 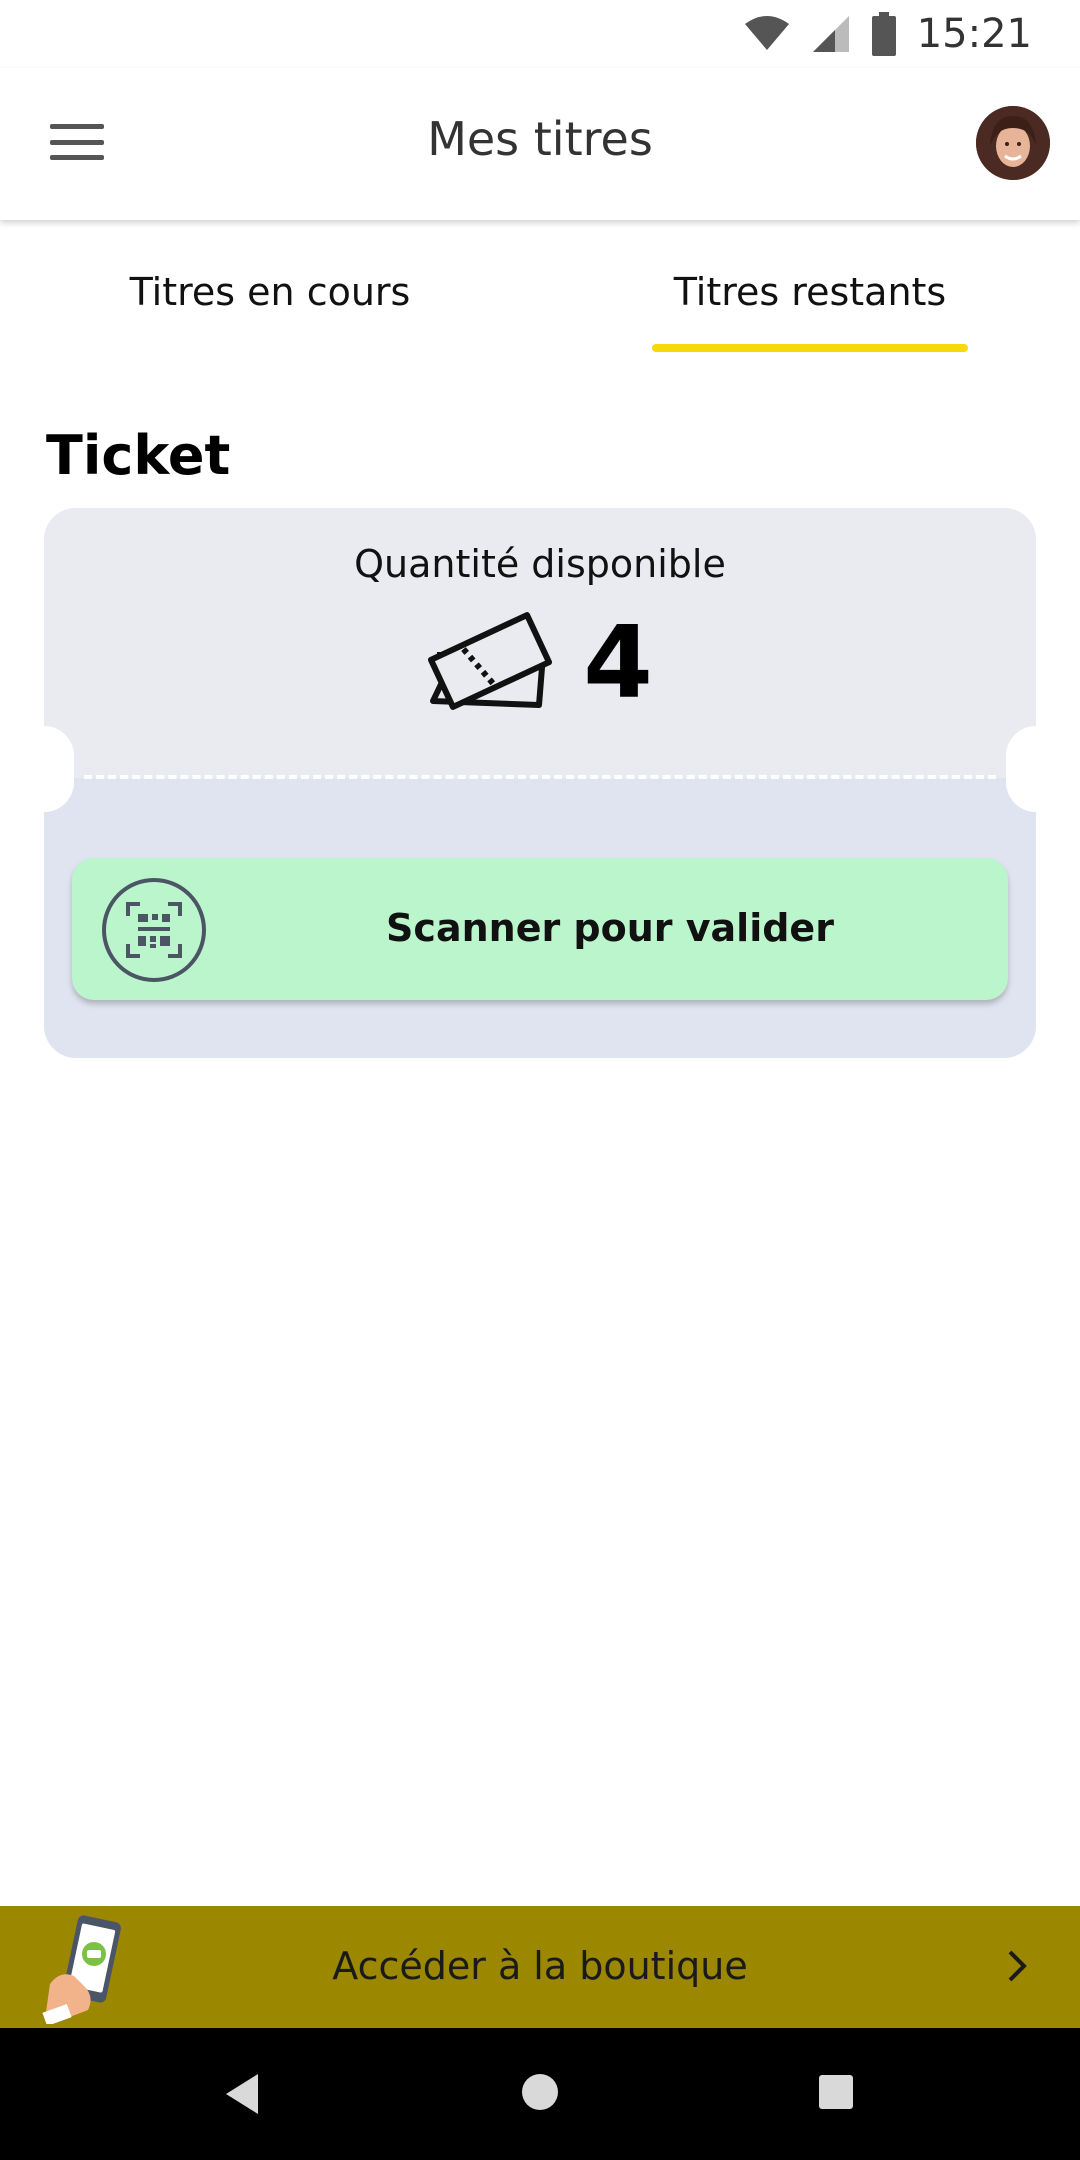 What do you see at coordinates (270, 292) in the screenshot?
I see `tab-titres-en-cours: Titres en cours` at bounding box center [270, 292].